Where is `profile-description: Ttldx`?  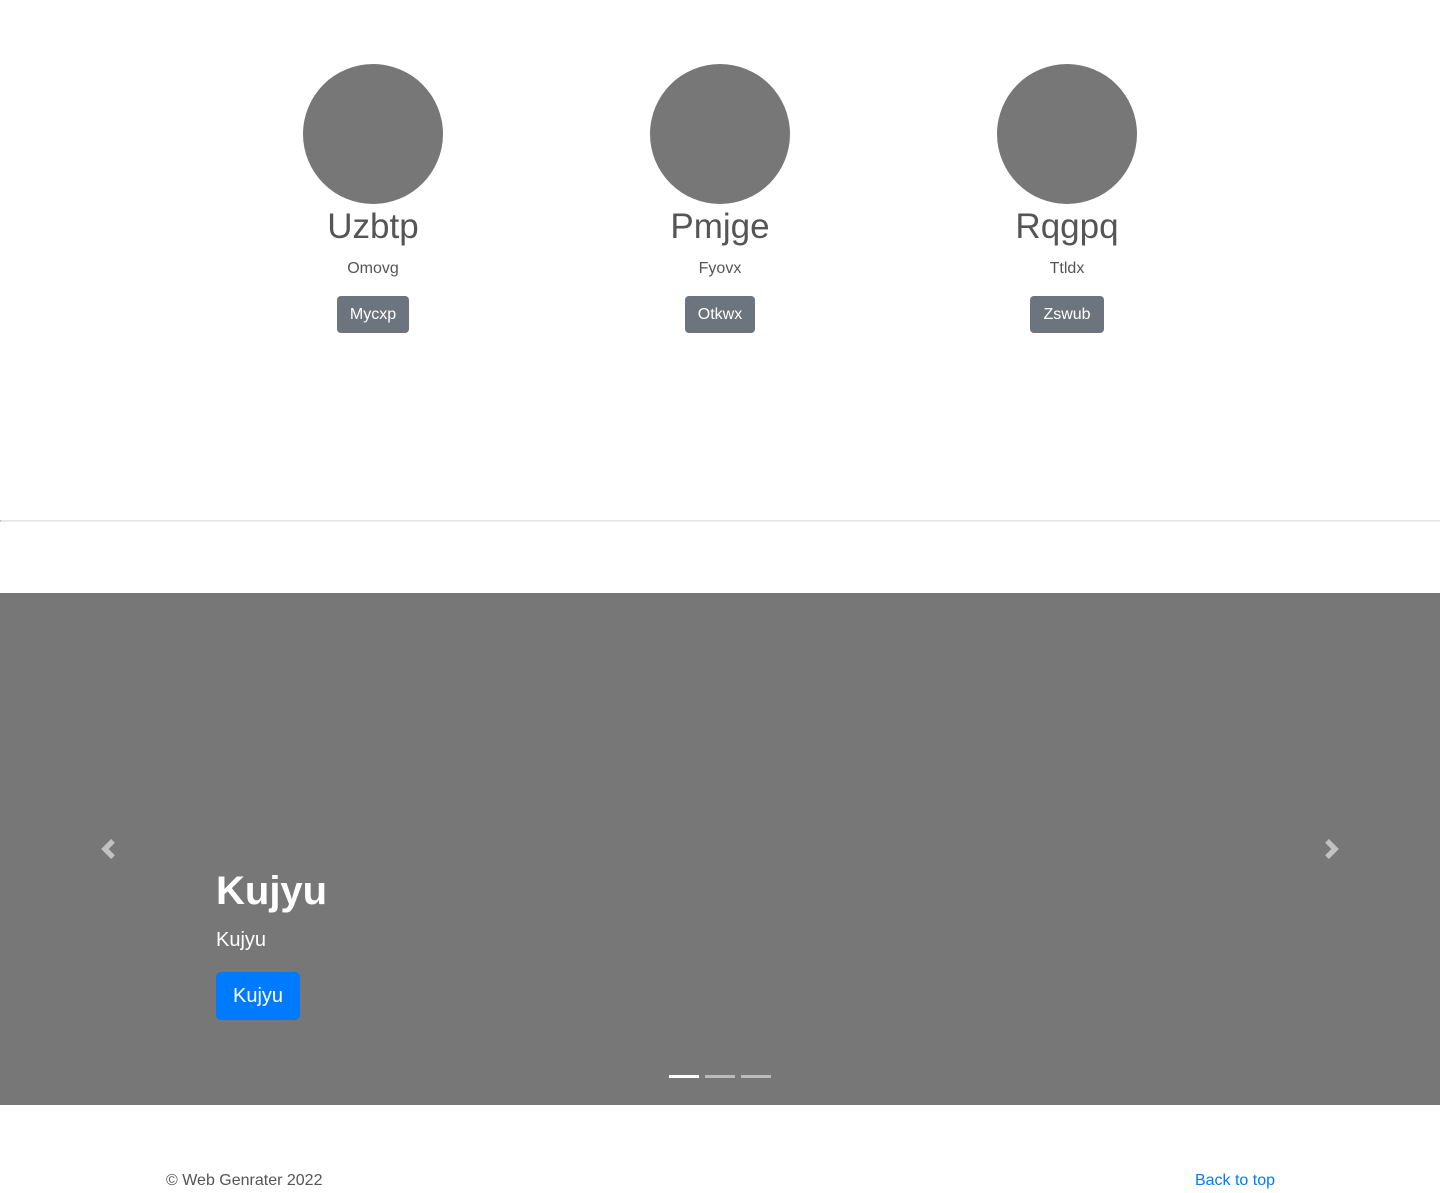
profile-description: Ttldx is located at coordinates (1067, 268).